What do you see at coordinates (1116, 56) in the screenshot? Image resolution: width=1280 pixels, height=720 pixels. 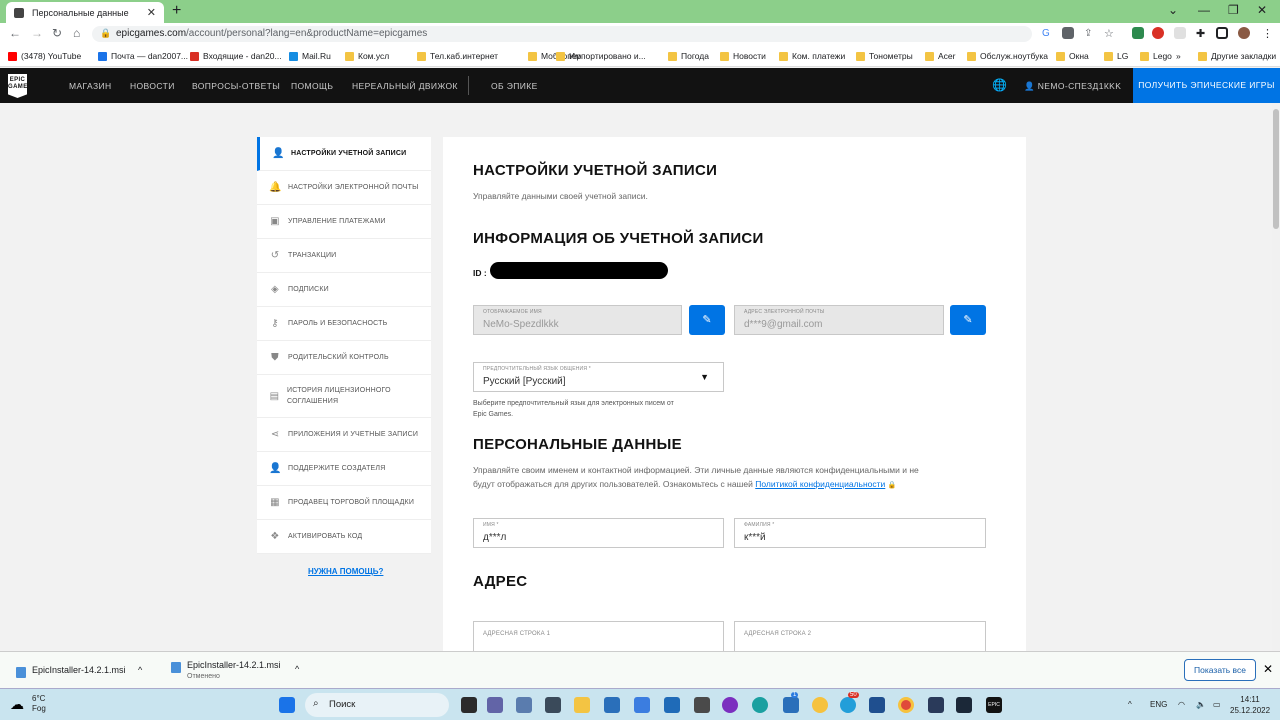 I see `bookmark-item: LG` at bounding box center [1116, 56].